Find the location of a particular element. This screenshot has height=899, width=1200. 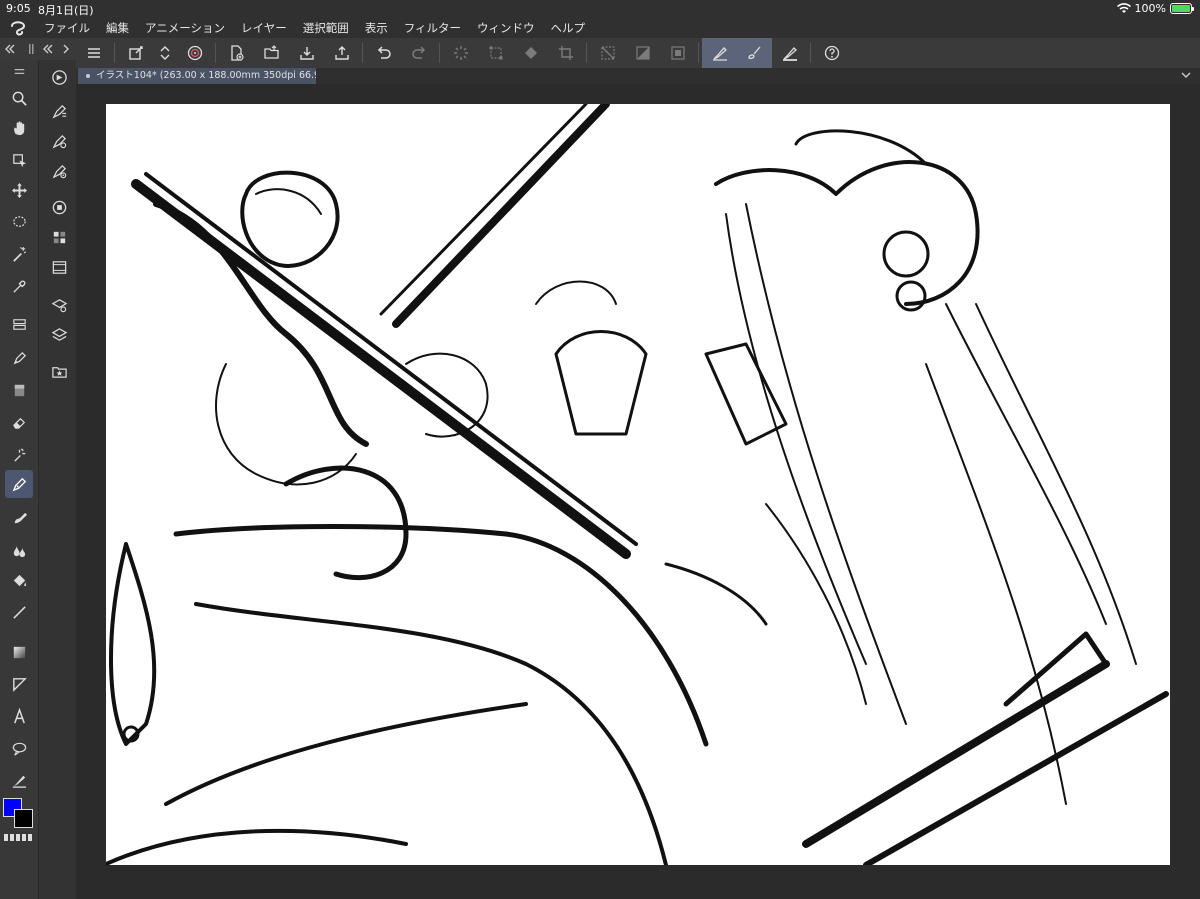

menu-animation: アニメーション is located at coordinates (185, 28).